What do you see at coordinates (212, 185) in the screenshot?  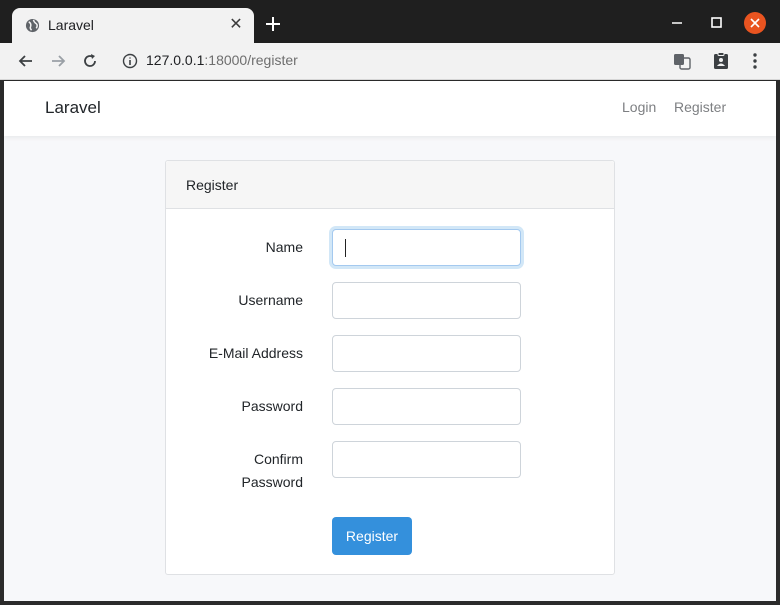 I see `card-title: Register` at bounding box center [212, 185].